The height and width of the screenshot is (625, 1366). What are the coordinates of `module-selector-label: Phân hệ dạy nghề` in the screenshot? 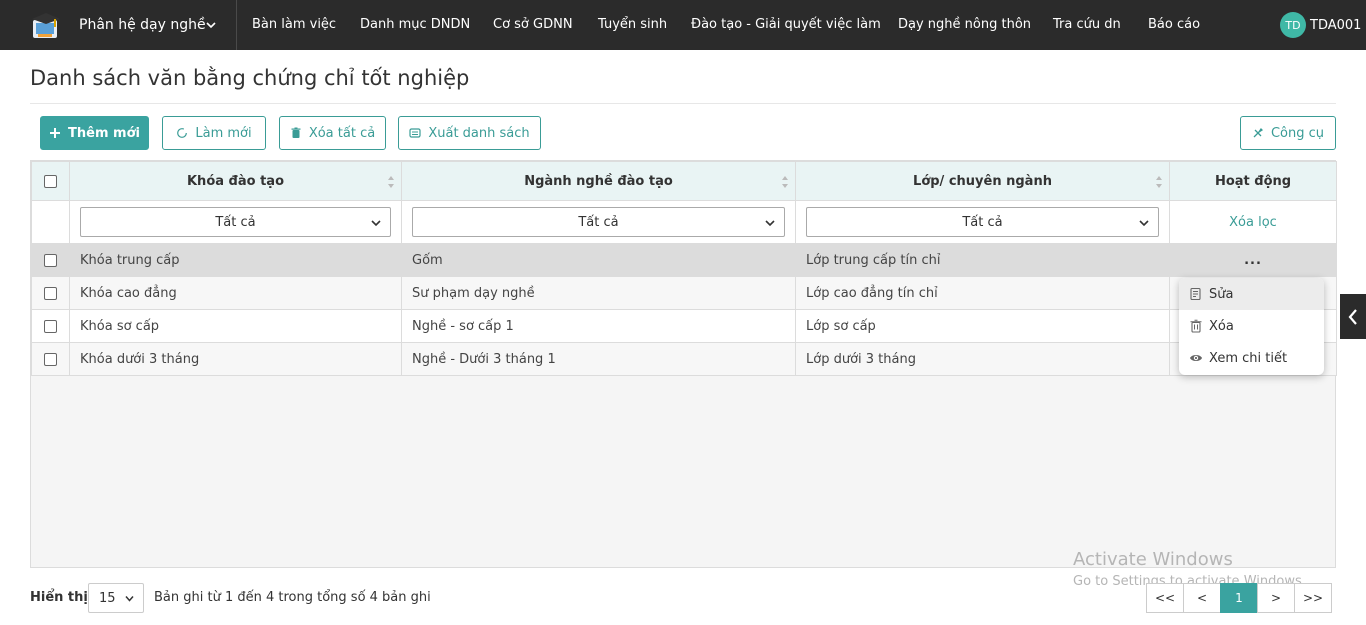 It's located at (142, 25).